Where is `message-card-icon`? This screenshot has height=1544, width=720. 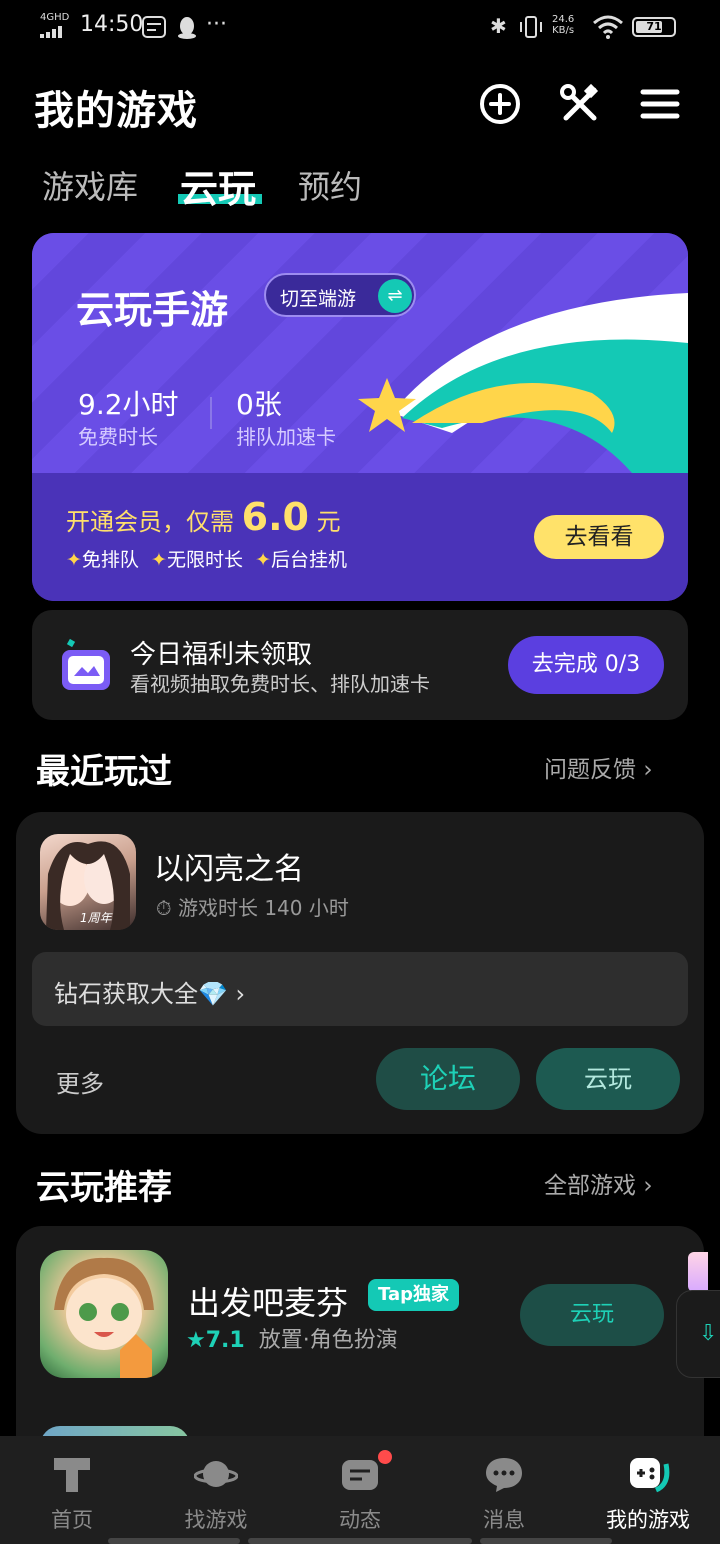
message-card-icon is located at coordinates (360, 1475).